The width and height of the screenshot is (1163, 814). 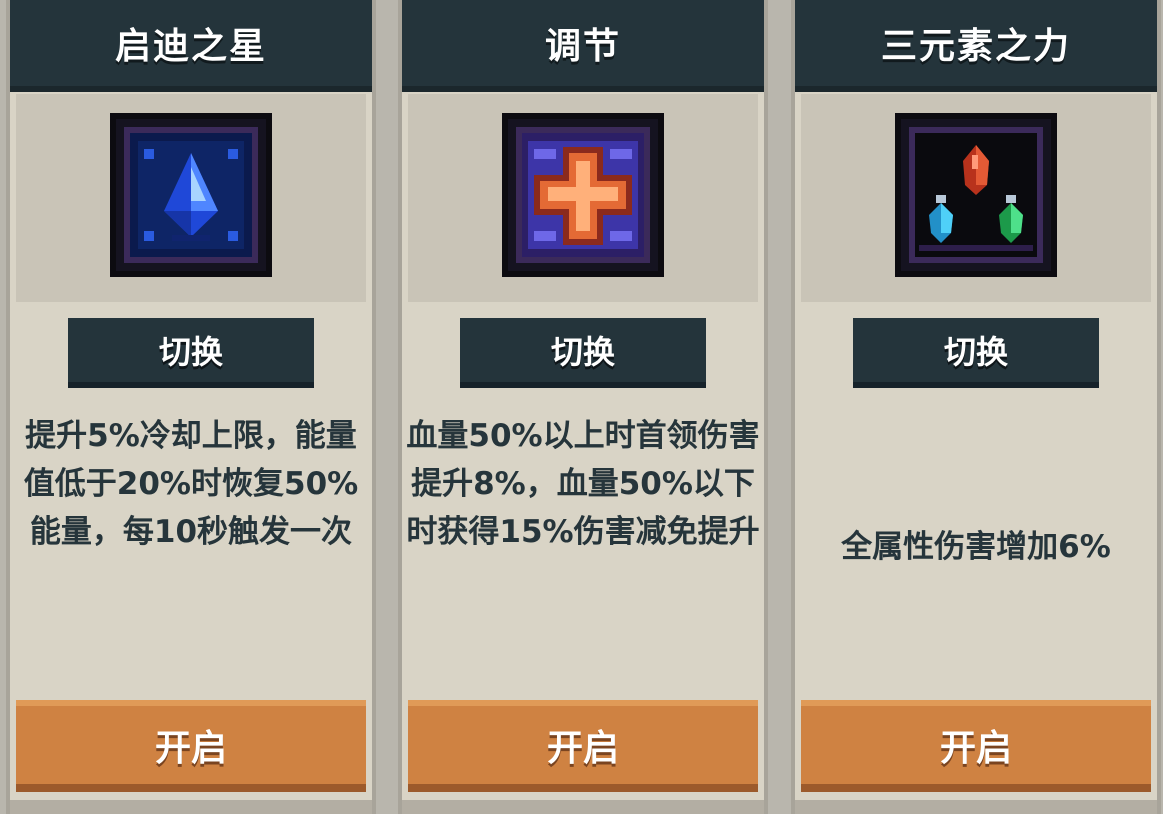 What do you see at coordinates (583, 195) in the screenshot?
I see `orange-cross-icon` at bounding box center [583, 195].